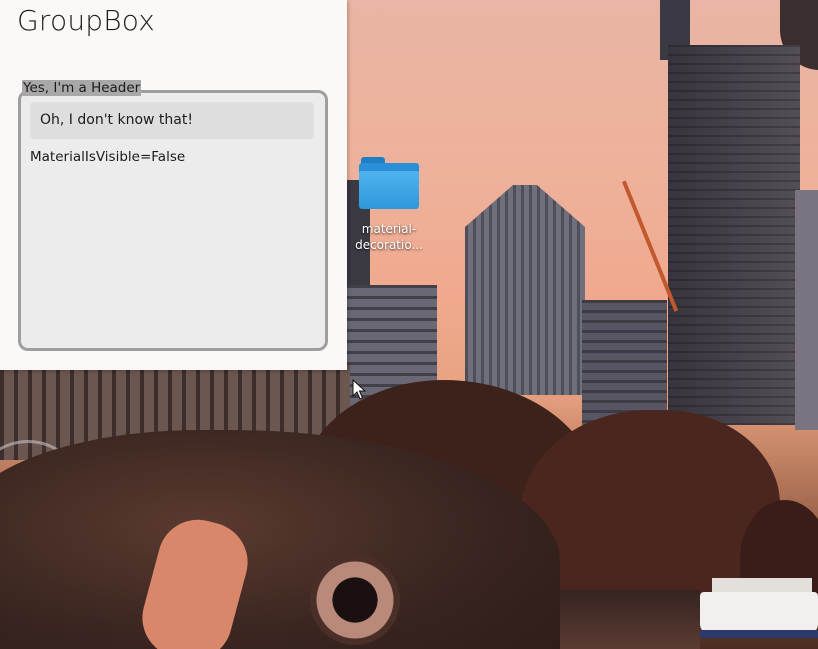 This screenshot has width=818, height=649. What do you see at coordinates (389, 229) in the screenshot?
I see `folder-label-line: material-` at bounding box center [389, 229].